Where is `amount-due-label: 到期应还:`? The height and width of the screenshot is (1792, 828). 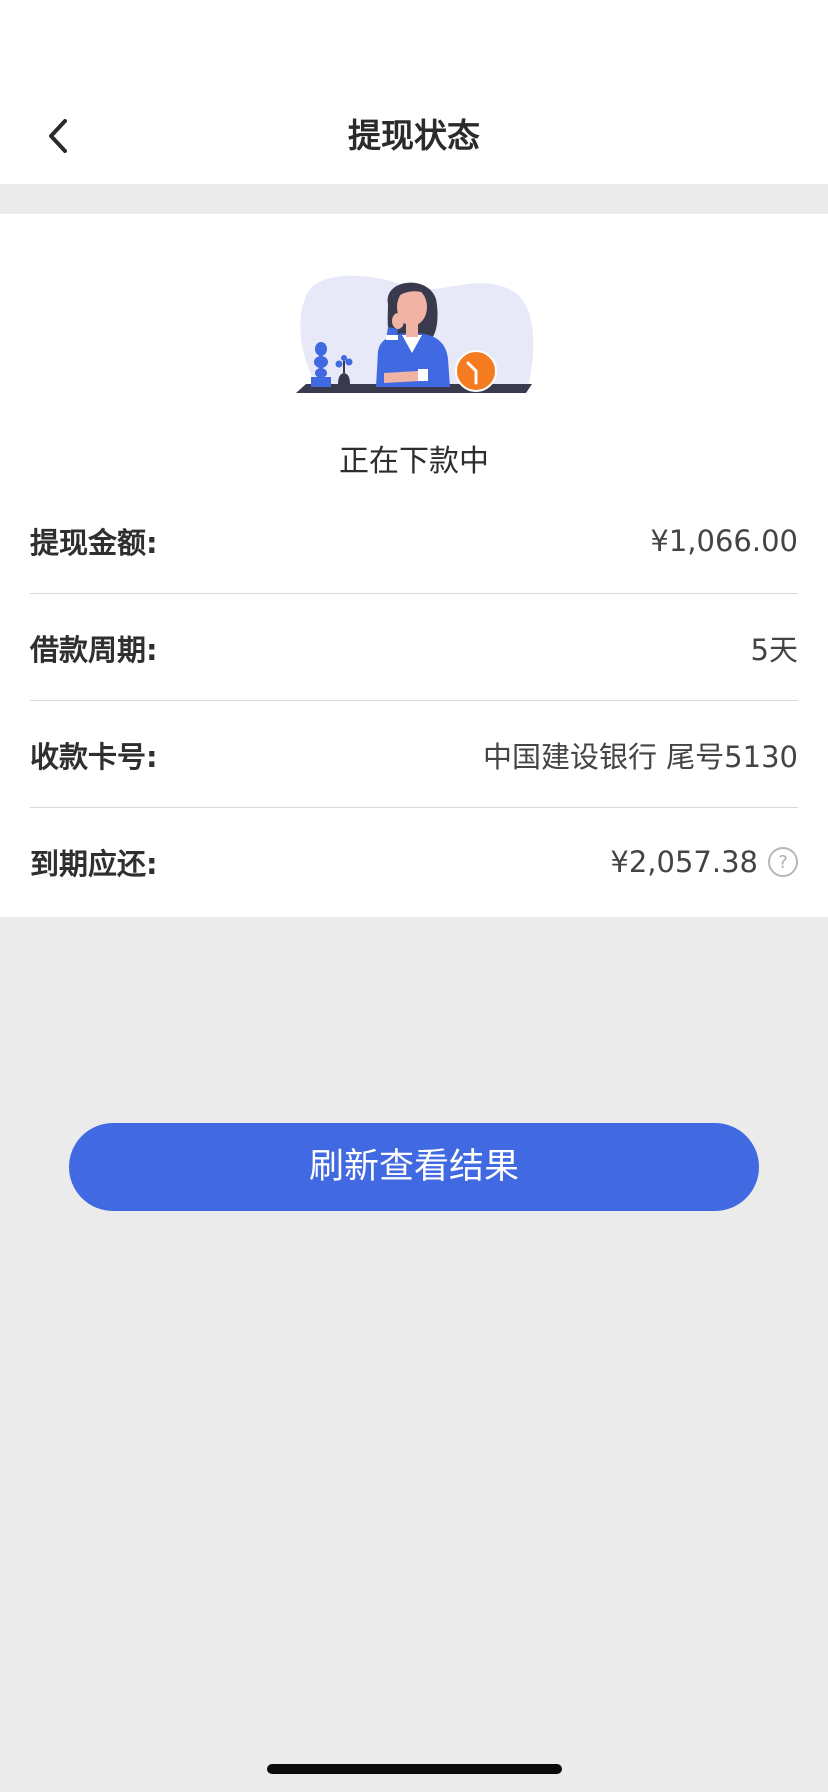 amount-due-label: 到期应还: is located at coordinates (94, 864).